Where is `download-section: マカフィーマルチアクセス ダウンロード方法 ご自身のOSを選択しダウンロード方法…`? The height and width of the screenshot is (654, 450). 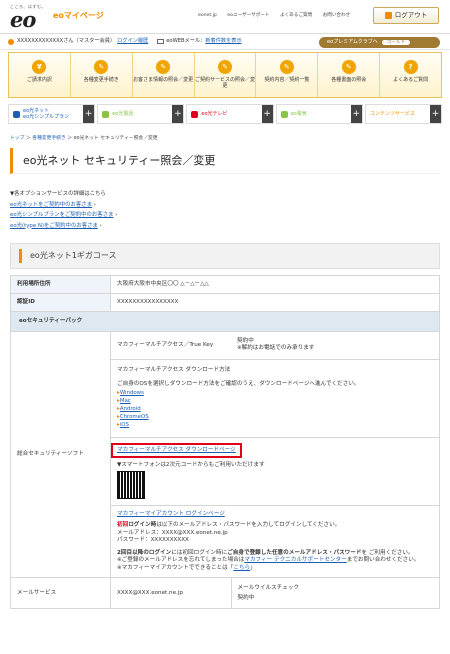 download-section: マカフィーマルチアクセス ダウンロード方法 ご自身のOSを選択しダウンロード方法… is located at coordinates (275, 398).